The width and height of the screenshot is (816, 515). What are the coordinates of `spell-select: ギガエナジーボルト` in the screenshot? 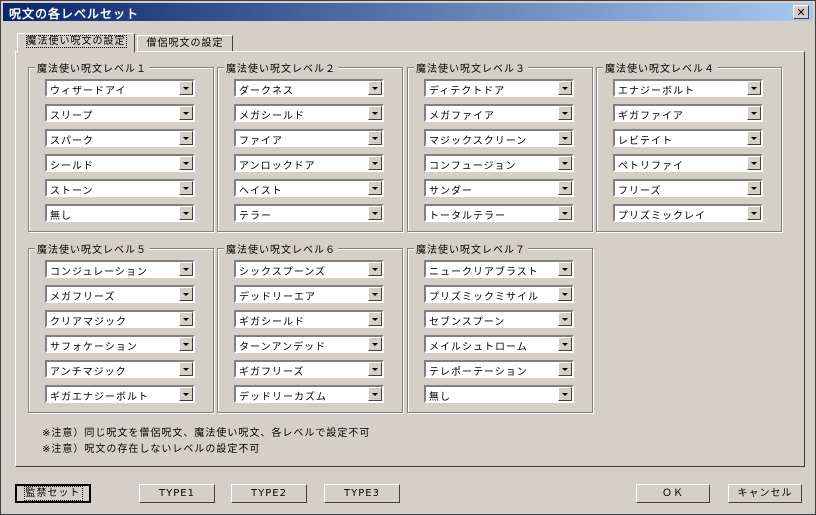 It's located at (120, 394).